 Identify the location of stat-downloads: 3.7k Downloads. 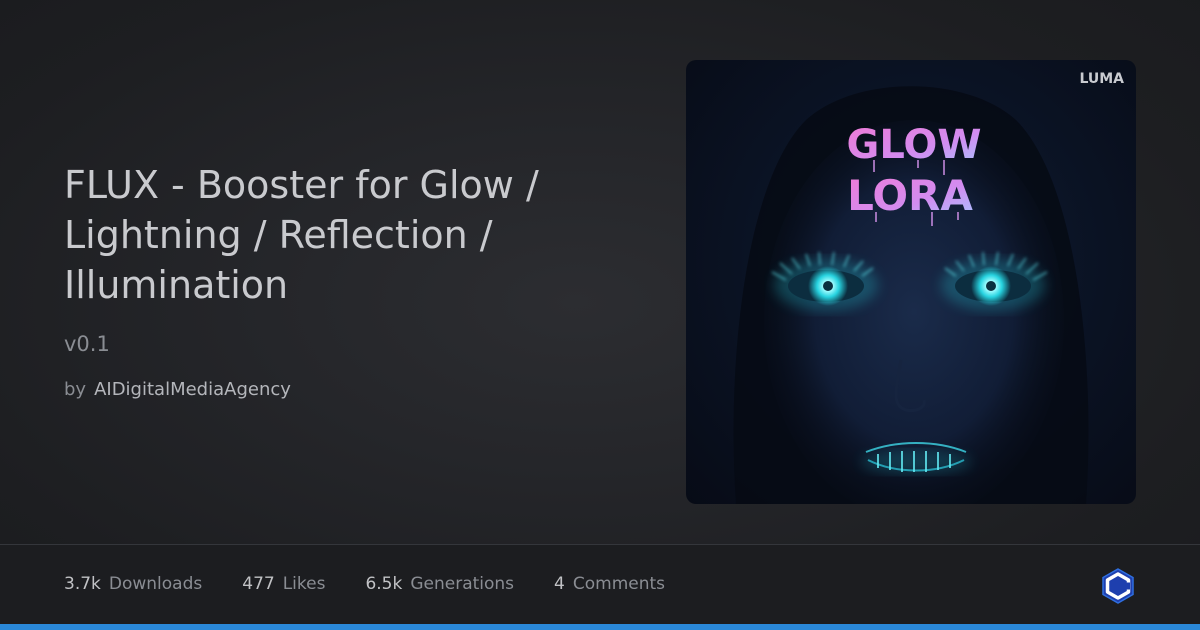
(133, 584).